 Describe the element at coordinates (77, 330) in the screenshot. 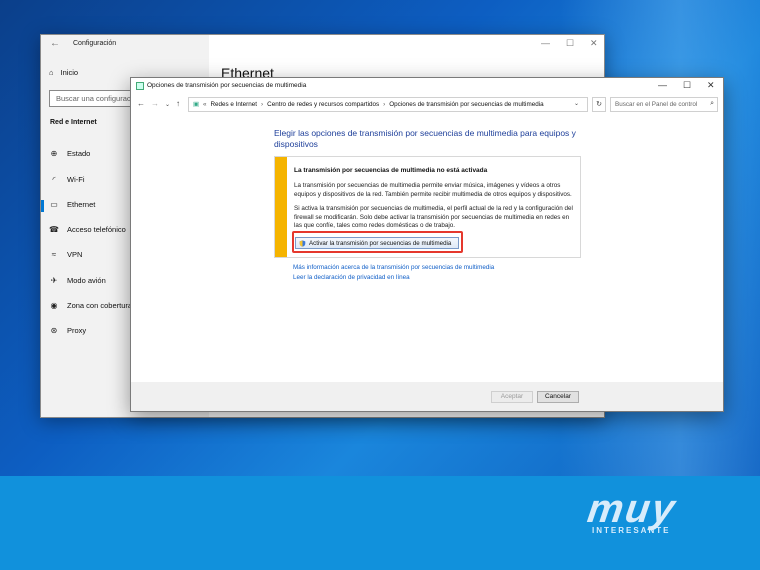

I see `nav-item-label: Proxy` at that location.